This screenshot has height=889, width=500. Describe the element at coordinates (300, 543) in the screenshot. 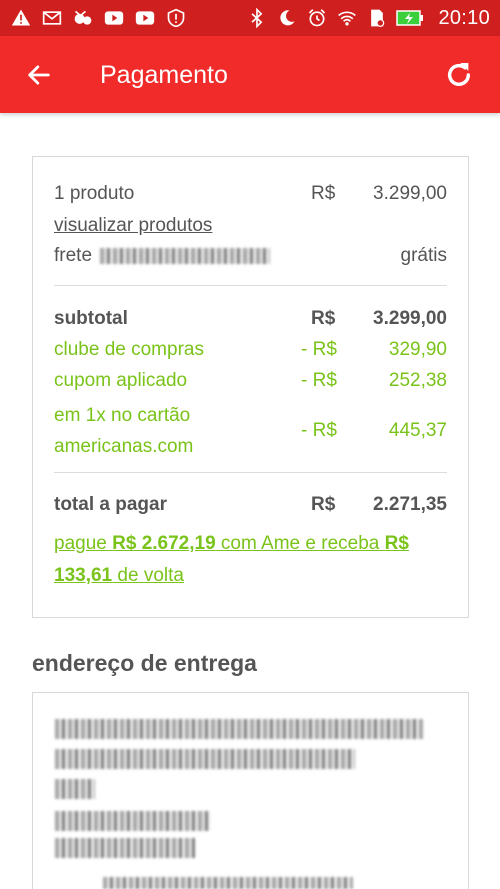

I see `ame-offer-text: com Ame e receba` at that location.